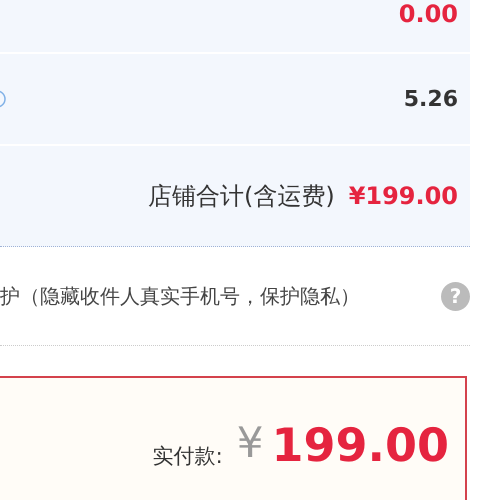  Describe the element at coordinates (455, 296) in the screenshot. I see `help-icon: ?` at that location.